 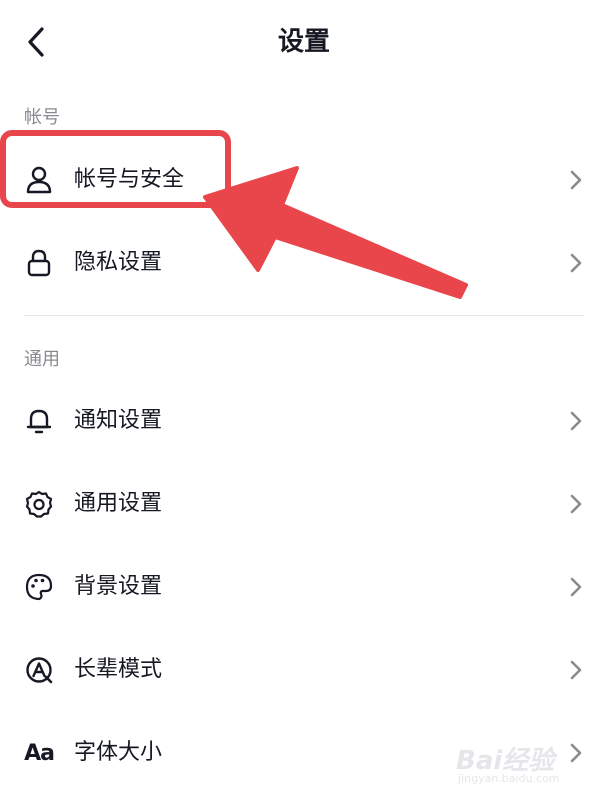 I want to click on gear-icon, so click(x=39, y=504).